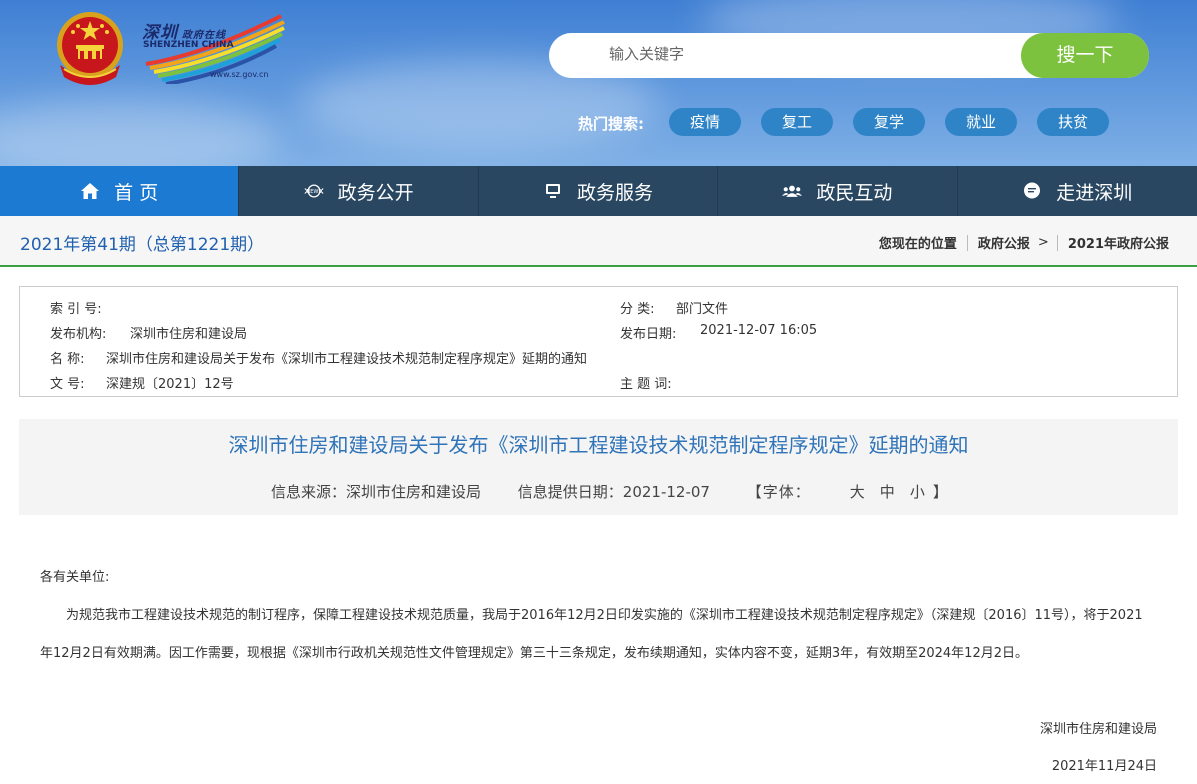  Describe the element at coordinates (778, 492) in the screenshot. I see `font-label: 【字体：` at that location.